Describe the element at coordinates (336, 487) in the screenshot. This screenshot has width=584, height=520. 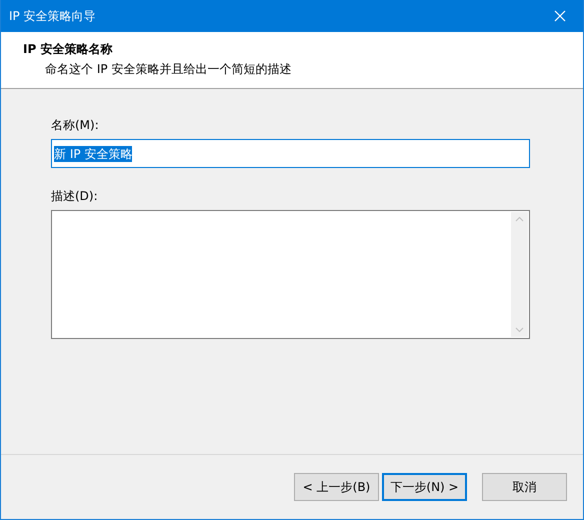
I see `wizard-button: < 上一步(B)` at that location.